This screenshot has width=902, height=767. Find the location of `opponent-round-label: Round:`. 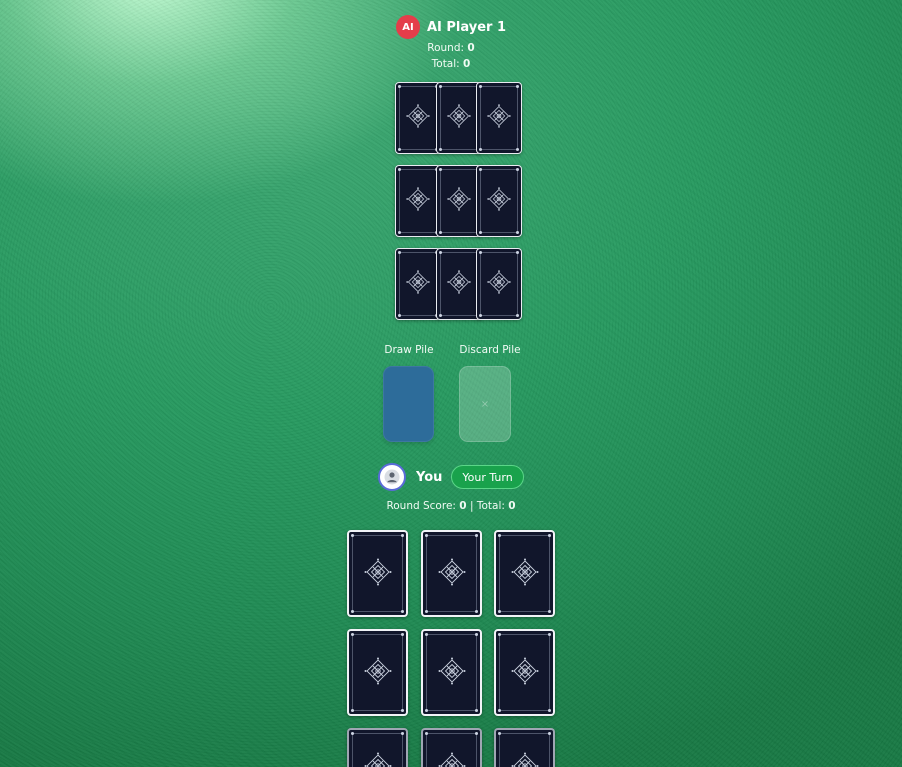

opponent-round-label: Round: is located at coordinates (446, 48).